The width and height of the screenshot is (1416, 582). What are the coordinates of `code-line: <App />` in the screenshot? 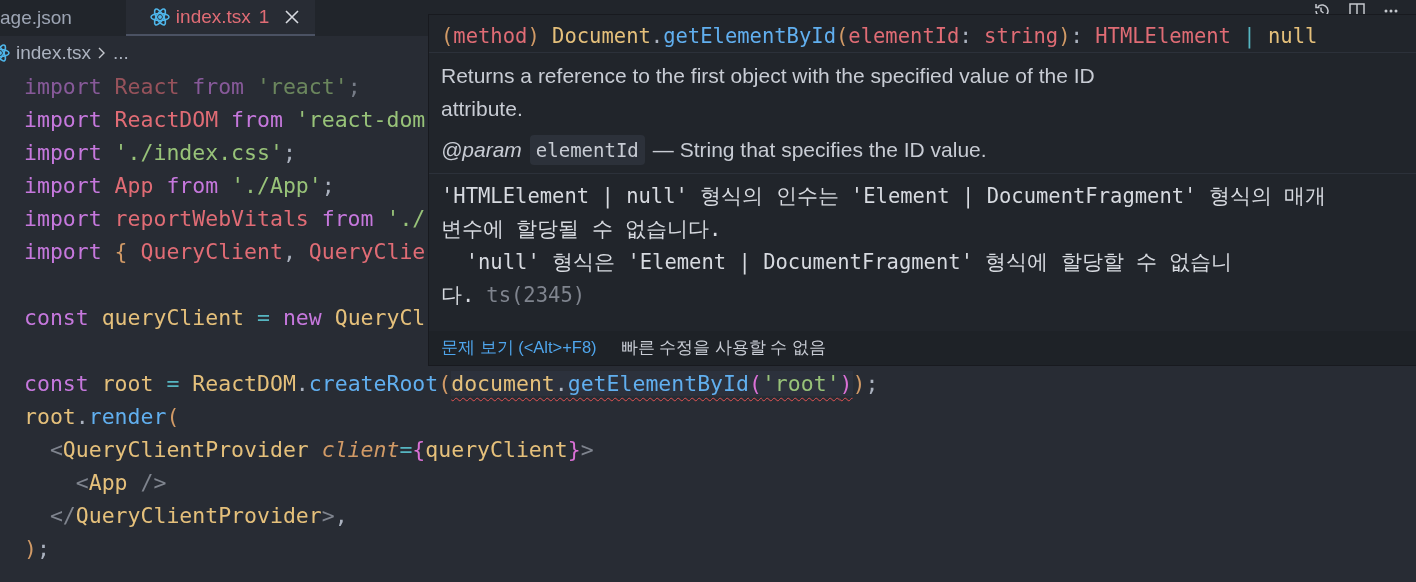 It's located at (120, 483).